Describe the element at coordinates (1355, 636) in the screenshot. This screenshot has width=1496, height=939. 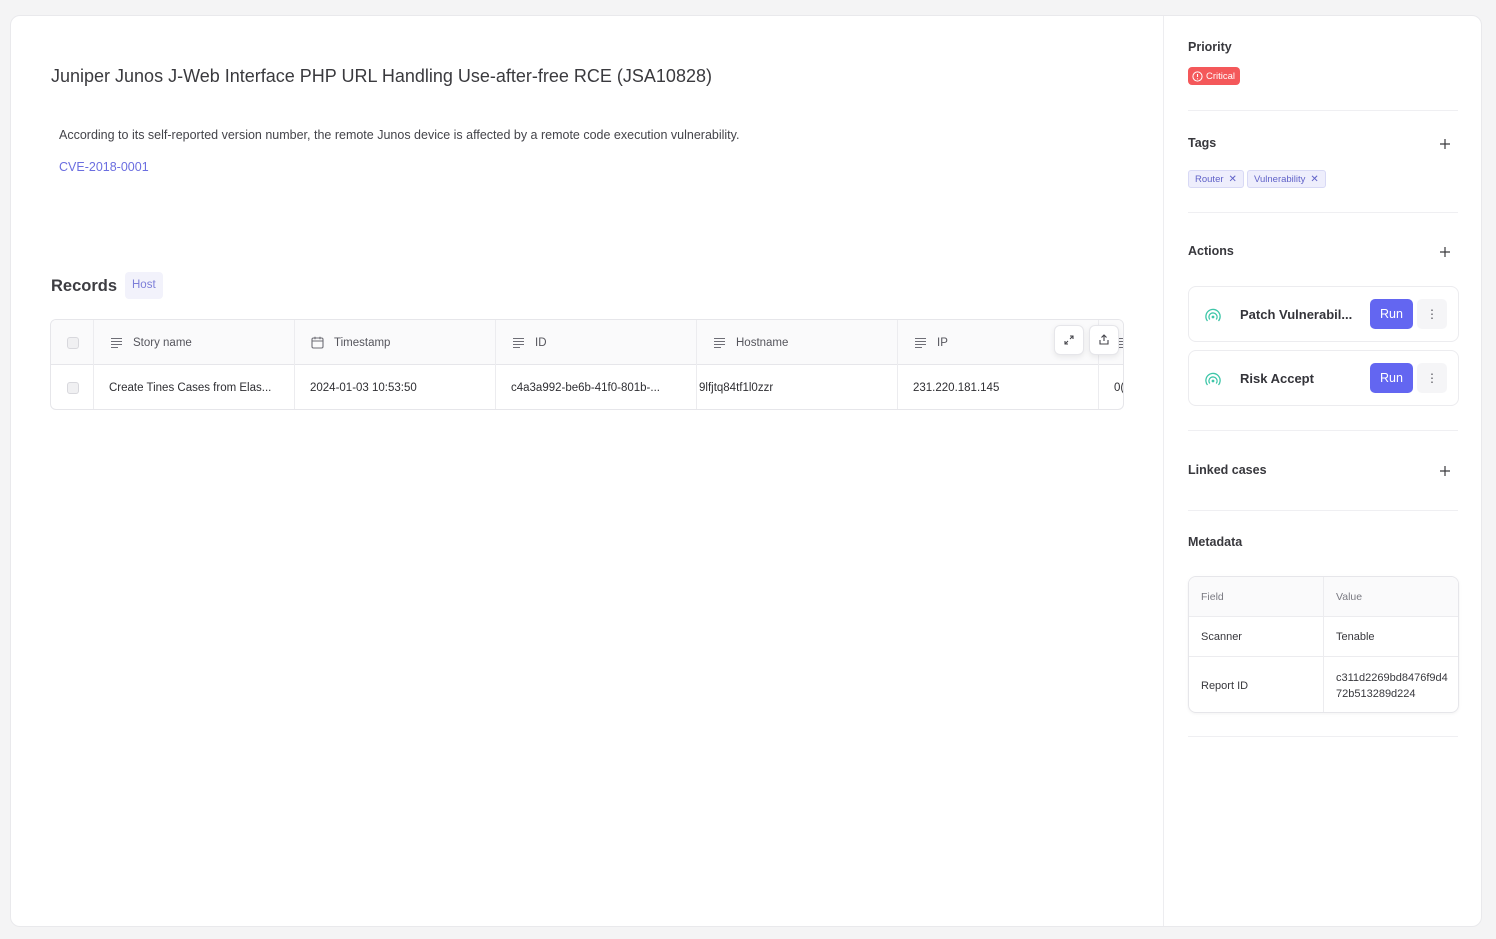
I see `metadata-value: Tenable` at that location.